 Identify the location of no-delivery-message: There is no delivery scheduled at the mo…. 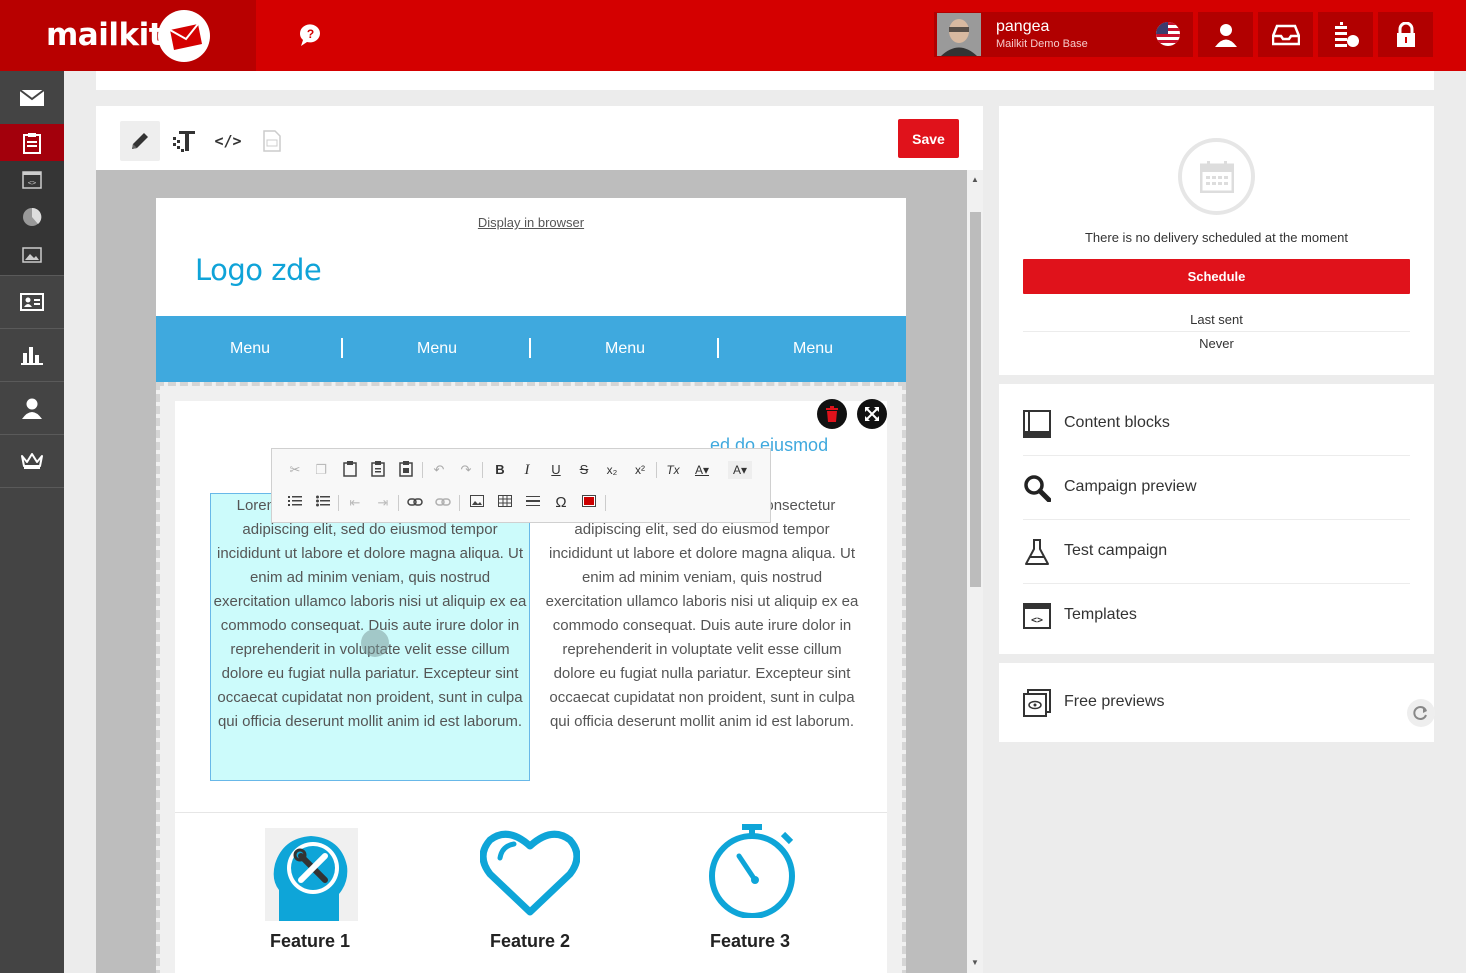
(1216, 237).